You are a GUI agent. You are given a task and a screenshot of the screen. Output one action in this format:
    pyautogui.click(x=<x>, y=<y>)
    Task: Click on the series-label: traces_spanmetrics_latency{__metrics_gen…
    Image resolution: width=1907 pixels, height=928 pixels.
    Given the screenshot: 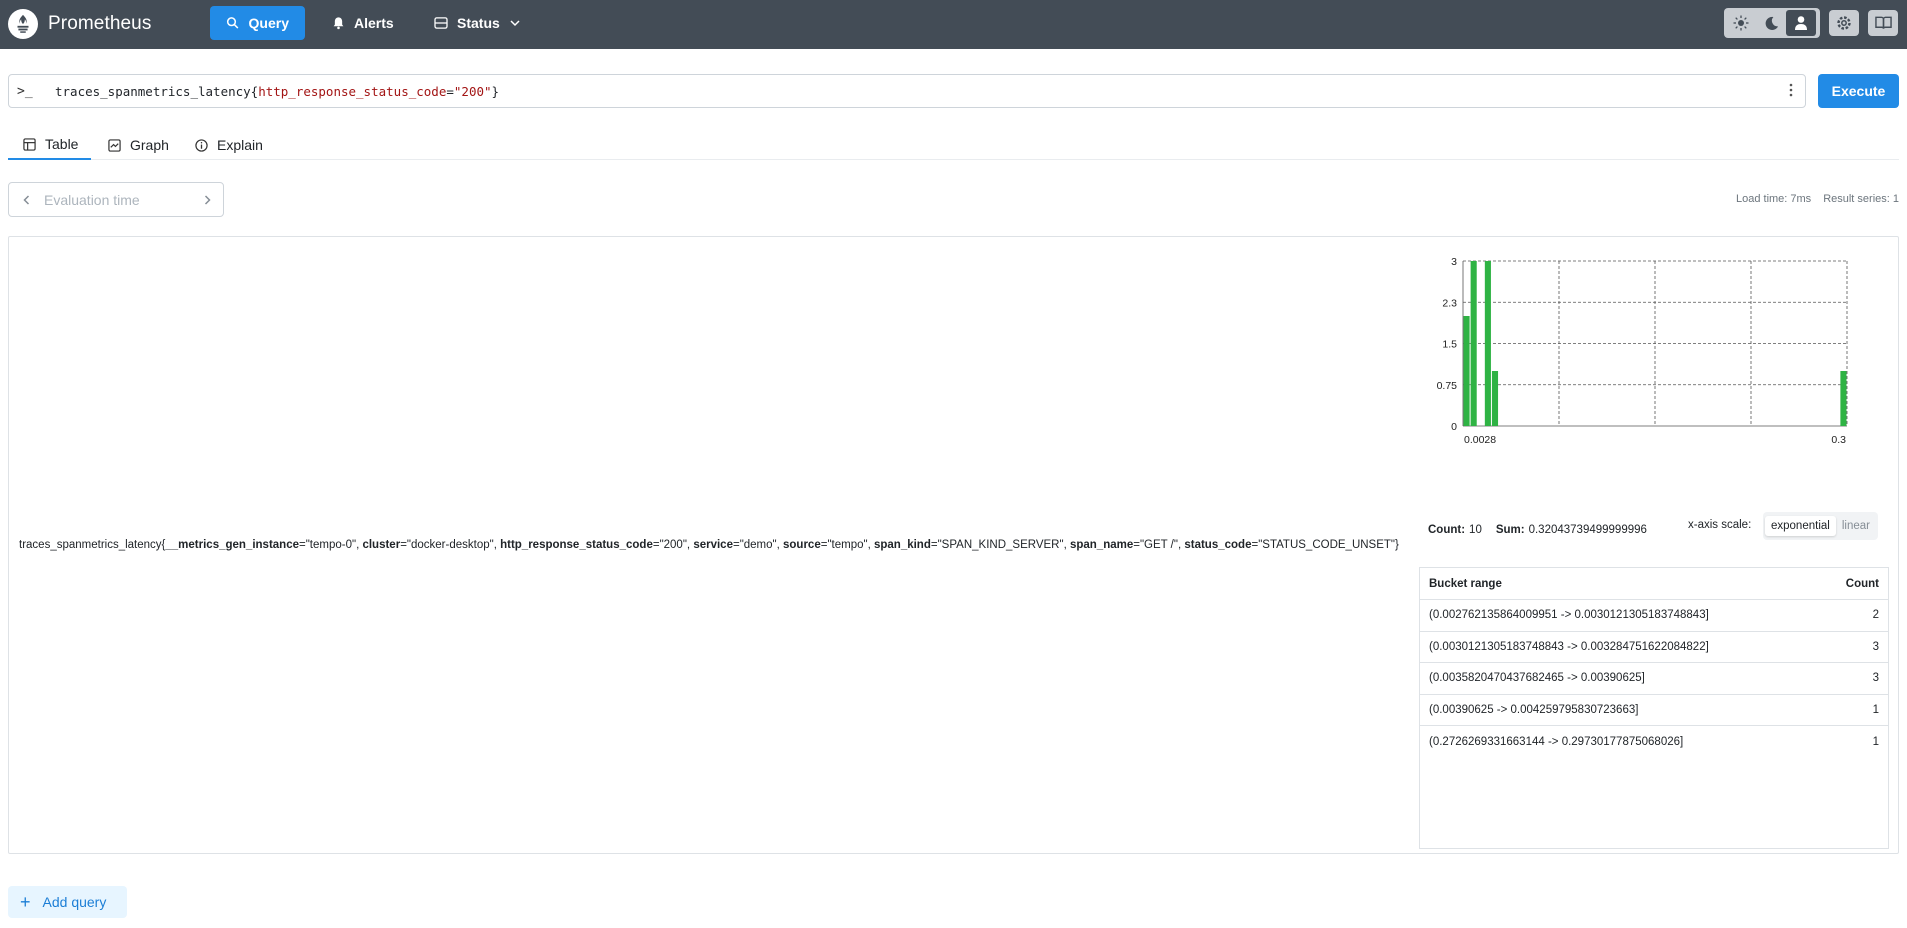 What is the action you would take?
    pyautogui.click(x=709, y=545)
    